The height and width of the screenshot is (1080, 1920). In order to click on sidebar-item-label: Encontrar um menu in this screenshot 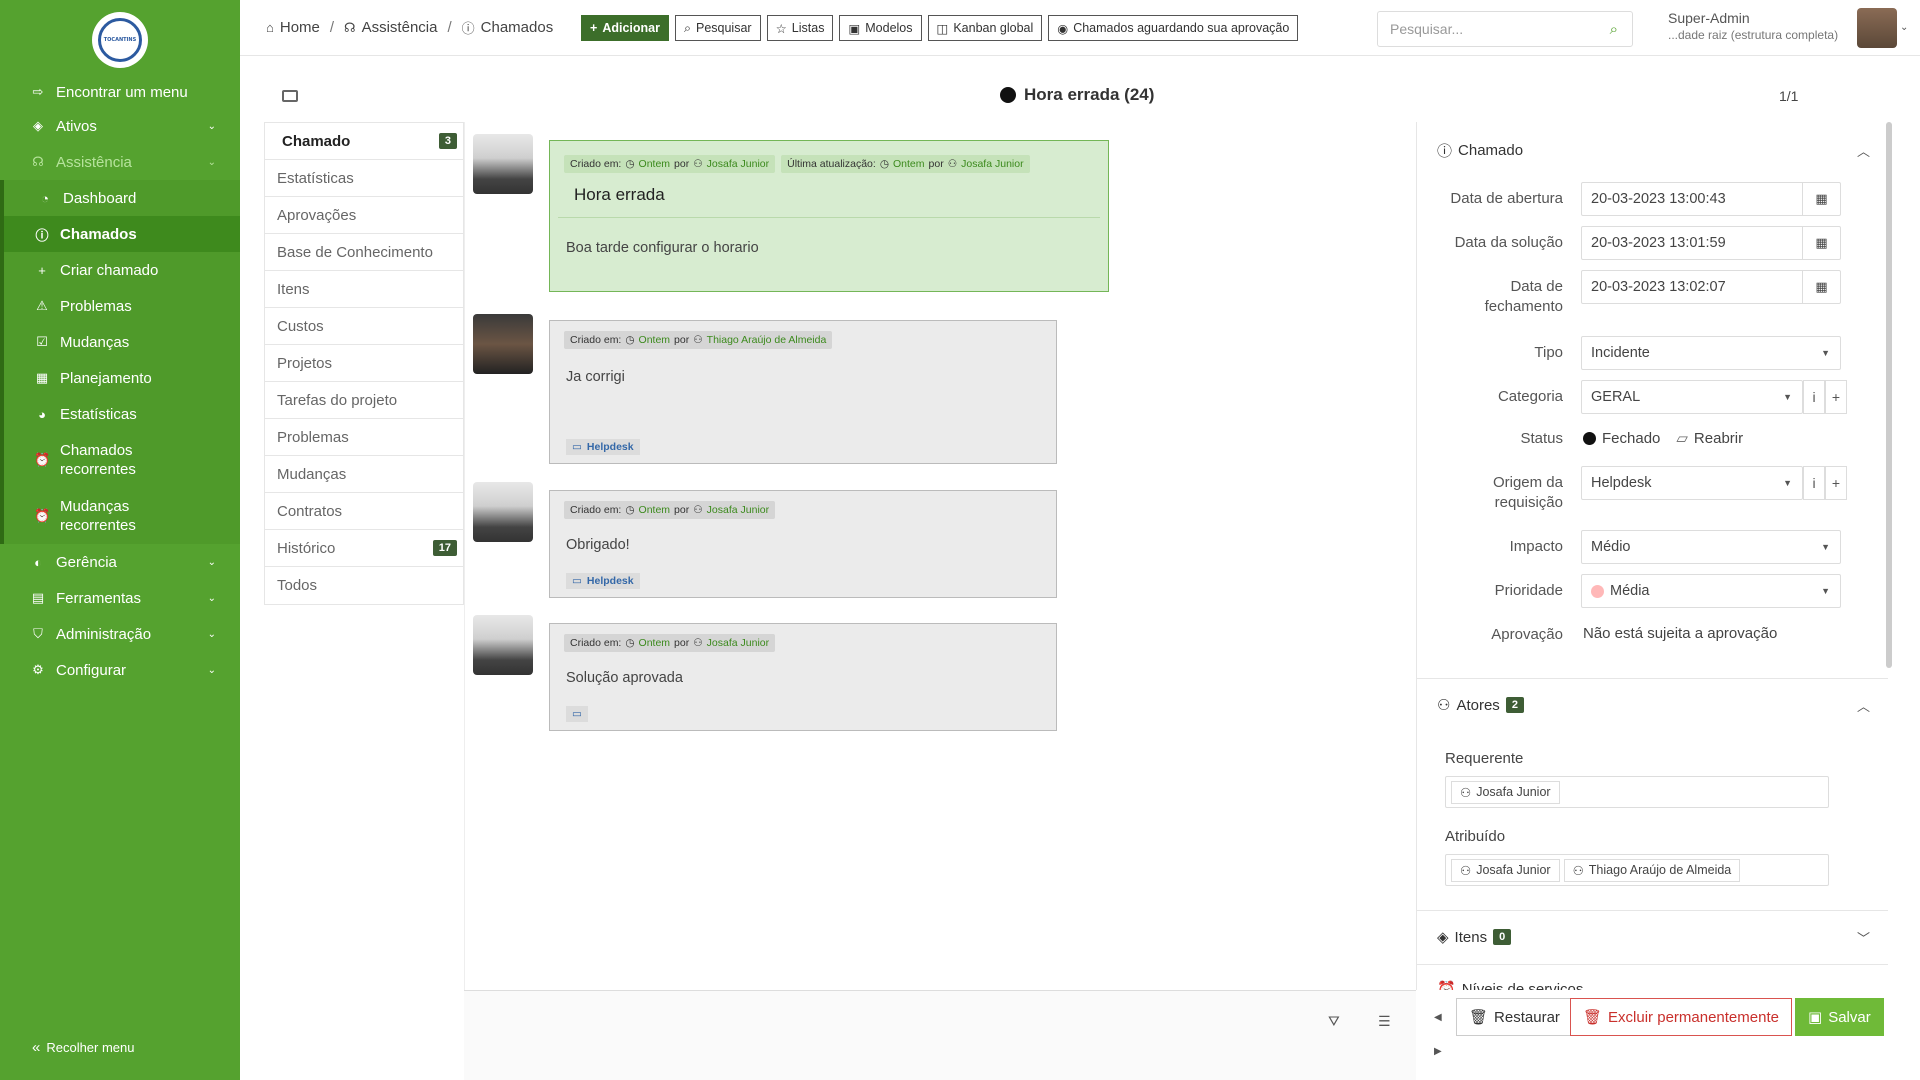, I will do `click(122, 92)`.